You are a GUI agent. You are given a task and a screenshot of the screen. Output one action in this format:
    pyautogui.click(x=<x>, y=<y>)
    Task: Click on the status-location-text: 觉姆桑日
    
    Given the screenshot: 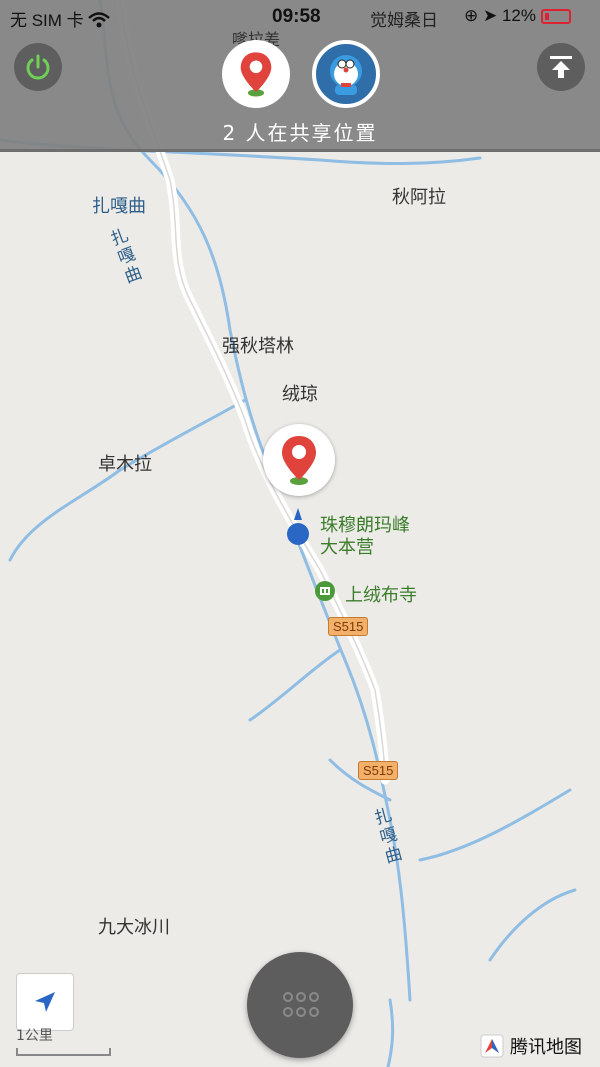 What is the action you would take?
    pyautogui.click(x=404, y=20)
    